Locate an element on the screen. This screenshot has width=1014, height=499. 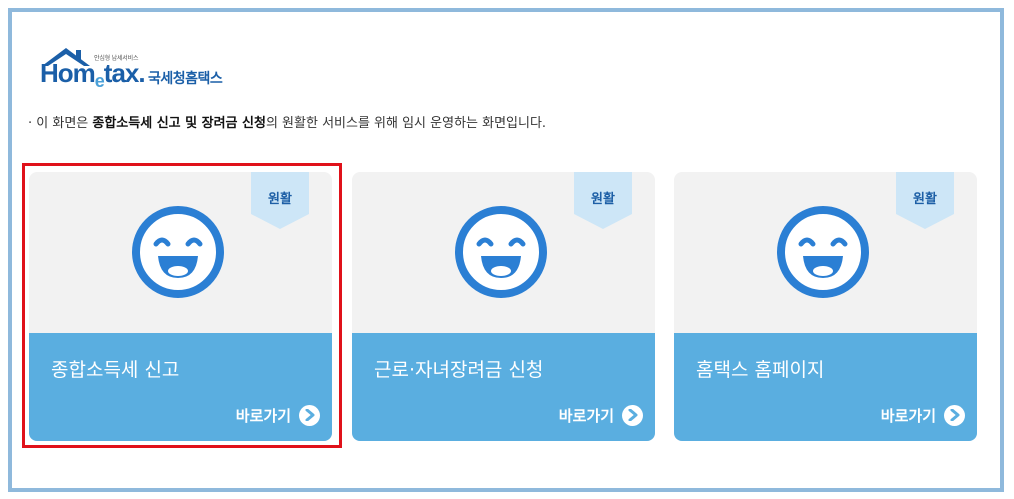
card-panel: 홈택스 홈페이지 바로가기 is located at coordinates (825, 387).